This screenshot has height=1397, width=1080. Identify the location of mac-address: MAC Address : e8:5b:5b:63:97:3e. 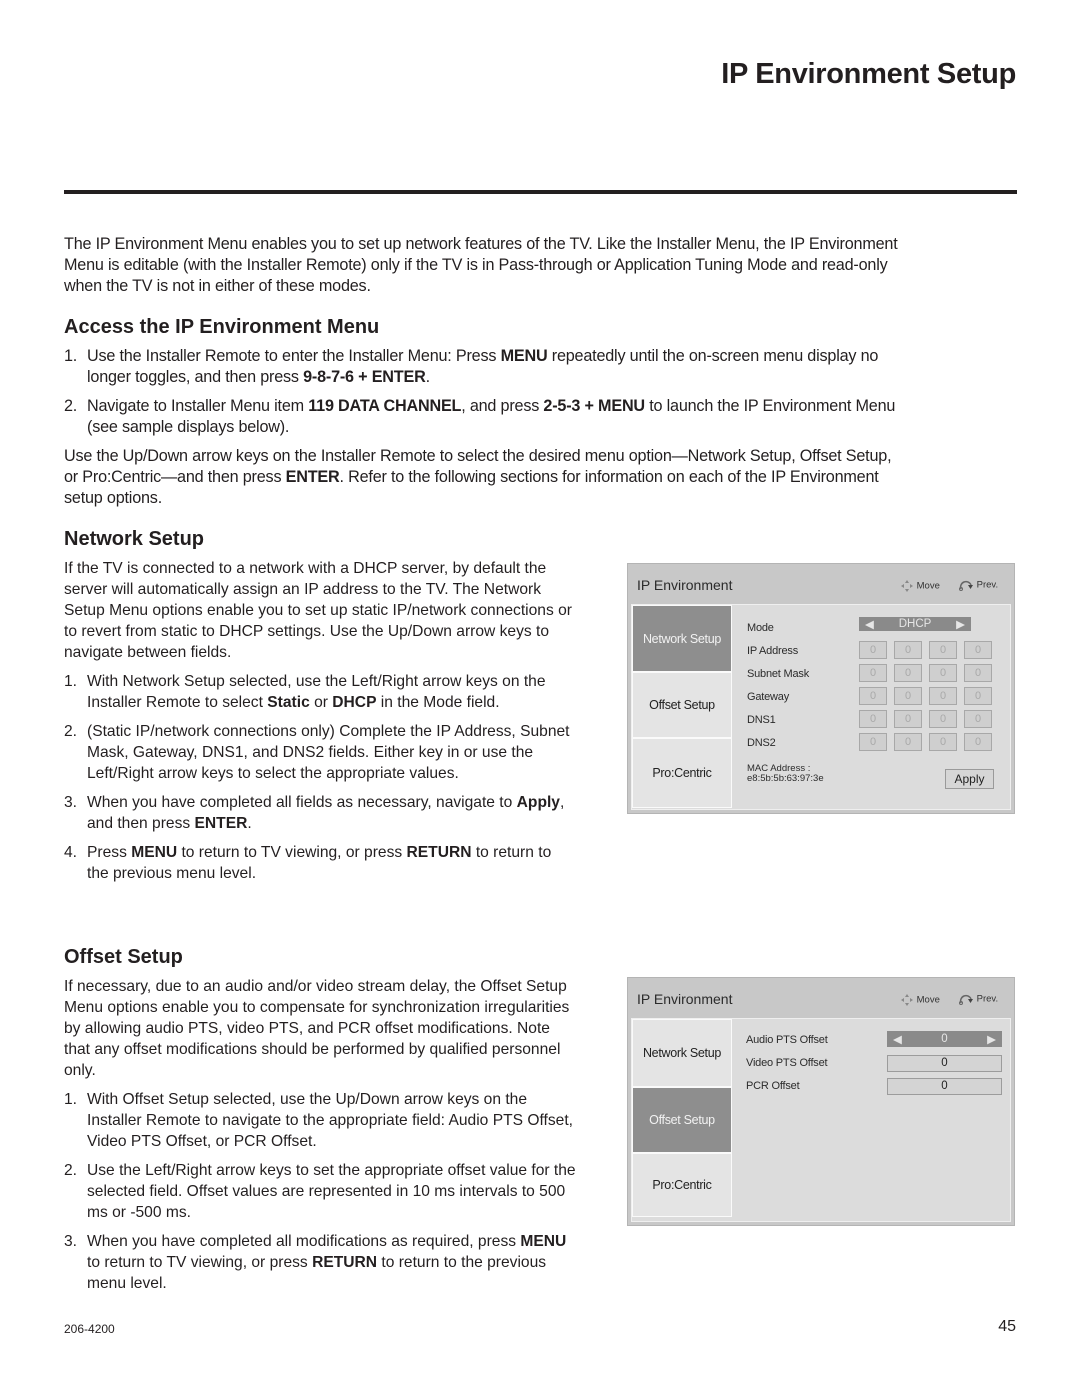
(785, 774).